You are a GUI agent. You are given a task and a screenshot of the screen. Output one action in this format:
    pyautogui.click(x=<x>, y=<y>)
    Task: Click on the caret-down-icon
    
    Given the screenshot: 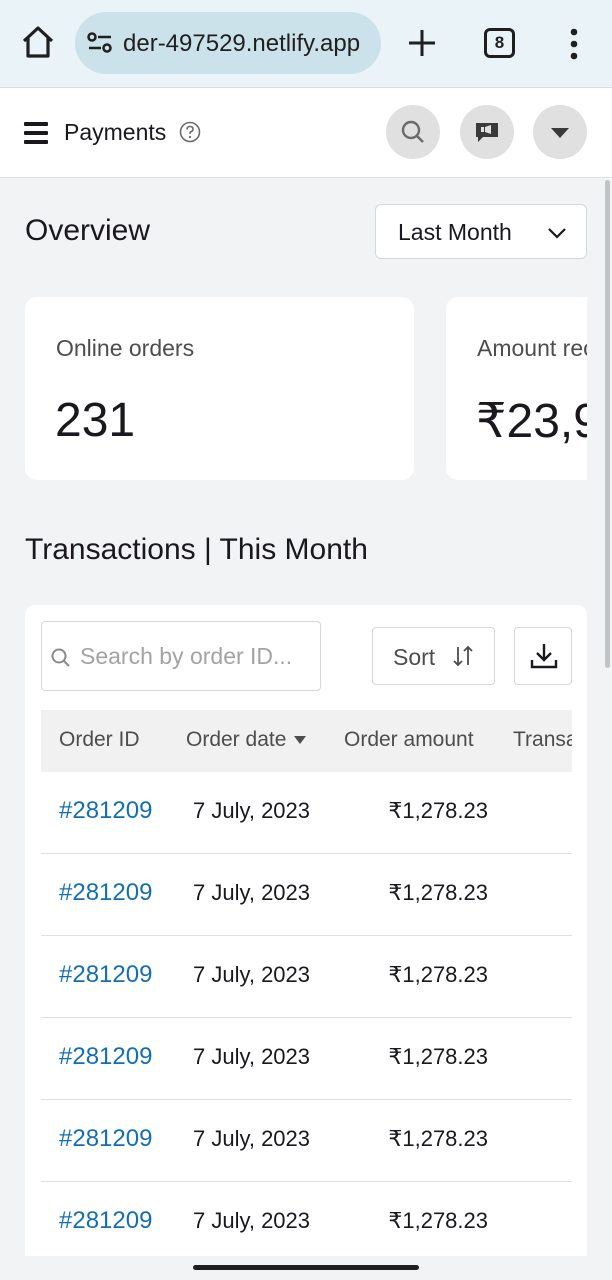 What is the action you would take?
    pyautogui.click(x=560, y=133)
    